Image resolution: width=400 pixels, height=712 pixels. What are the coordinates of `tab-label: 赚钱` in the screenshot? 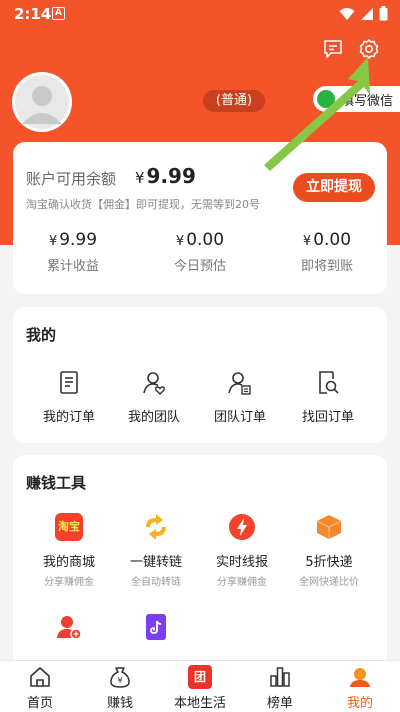 It's located at (119, 703).